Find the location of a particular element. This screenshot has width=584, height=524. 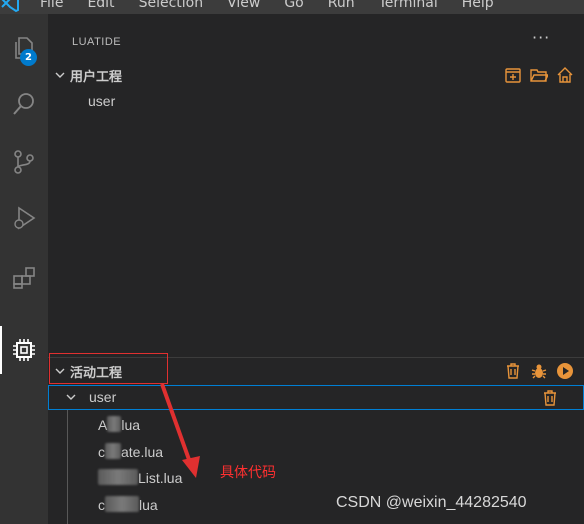

active-project-actions is located at coordinates (539, 371).